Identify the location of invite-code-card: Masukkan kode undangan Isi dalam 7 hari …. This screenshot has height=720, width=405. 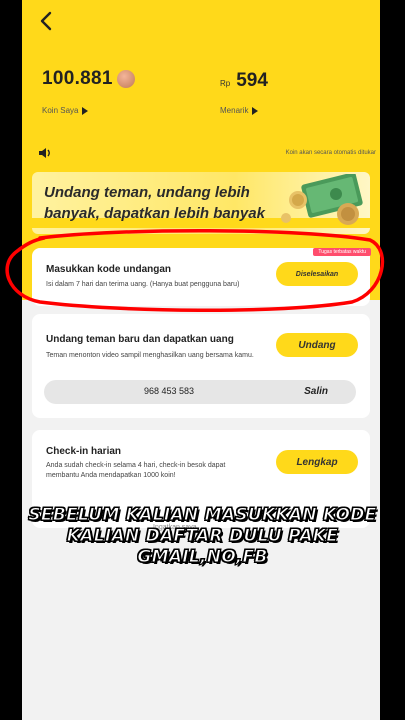
(201, 277).